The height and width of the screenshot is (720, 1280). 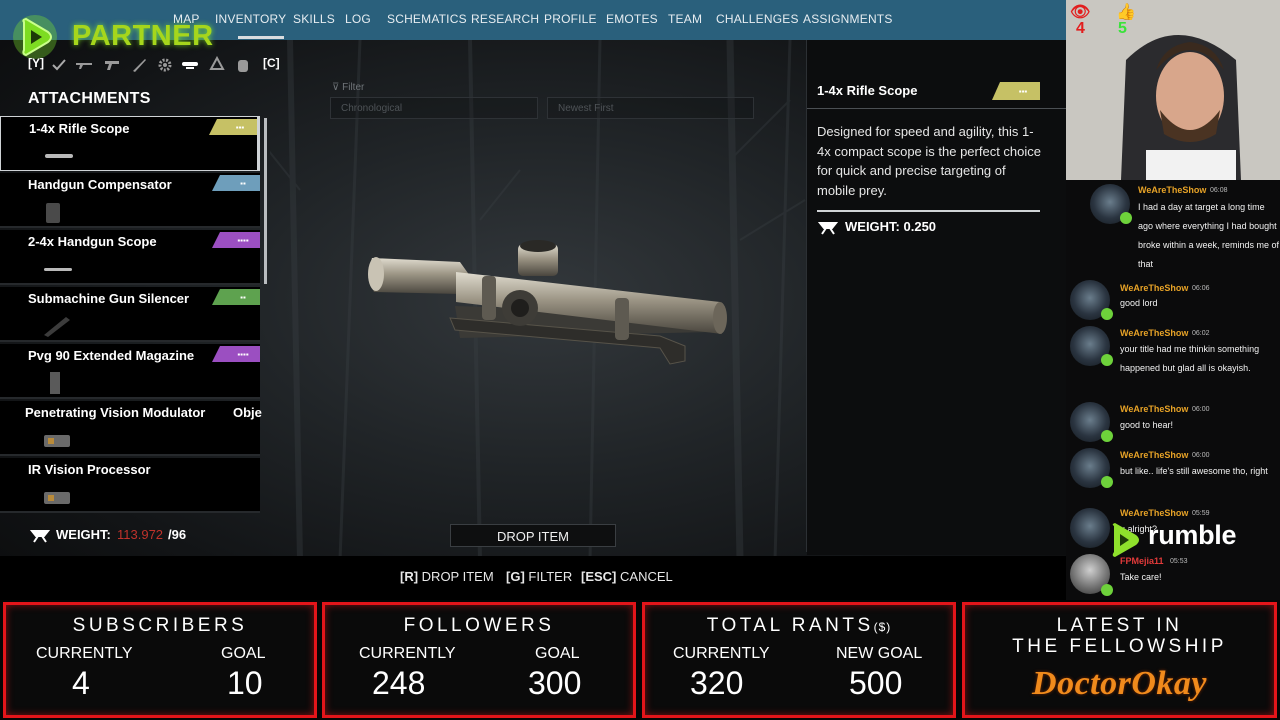 What do you see at coordinates (190, 65) in the screenshot?
I see `scope-icon` at bounding box center [190, 65].